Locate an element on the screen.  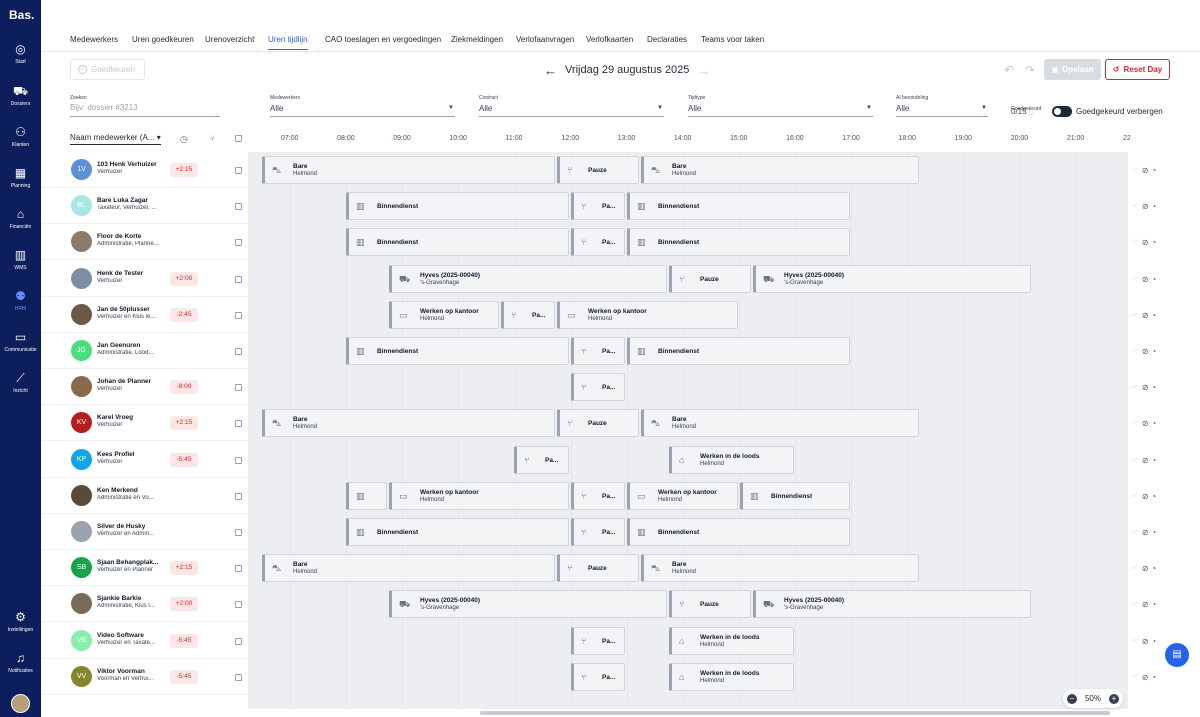
clock-icon: ◷ is located at coordinates (184, 139).